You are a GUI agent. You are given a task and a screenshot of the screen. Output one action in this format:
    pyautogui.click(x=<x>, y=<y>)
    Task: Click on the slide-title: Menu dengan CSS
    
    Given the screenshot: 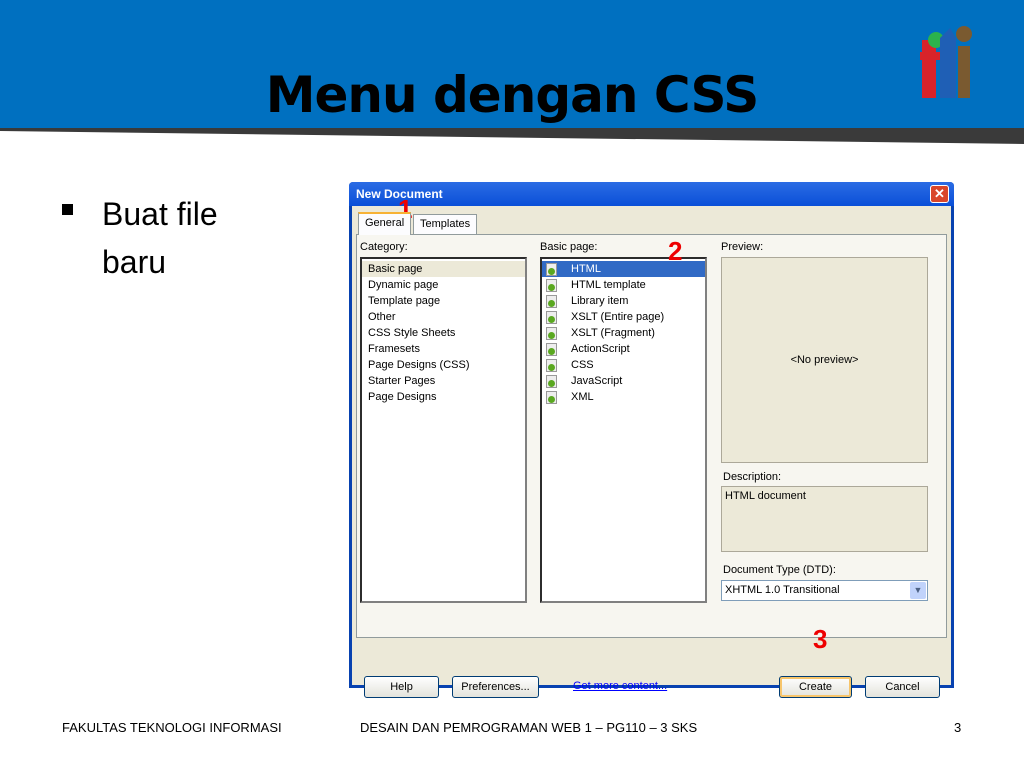 What is the action you would take?
    pyautogui.click(x=512, y=95)
    